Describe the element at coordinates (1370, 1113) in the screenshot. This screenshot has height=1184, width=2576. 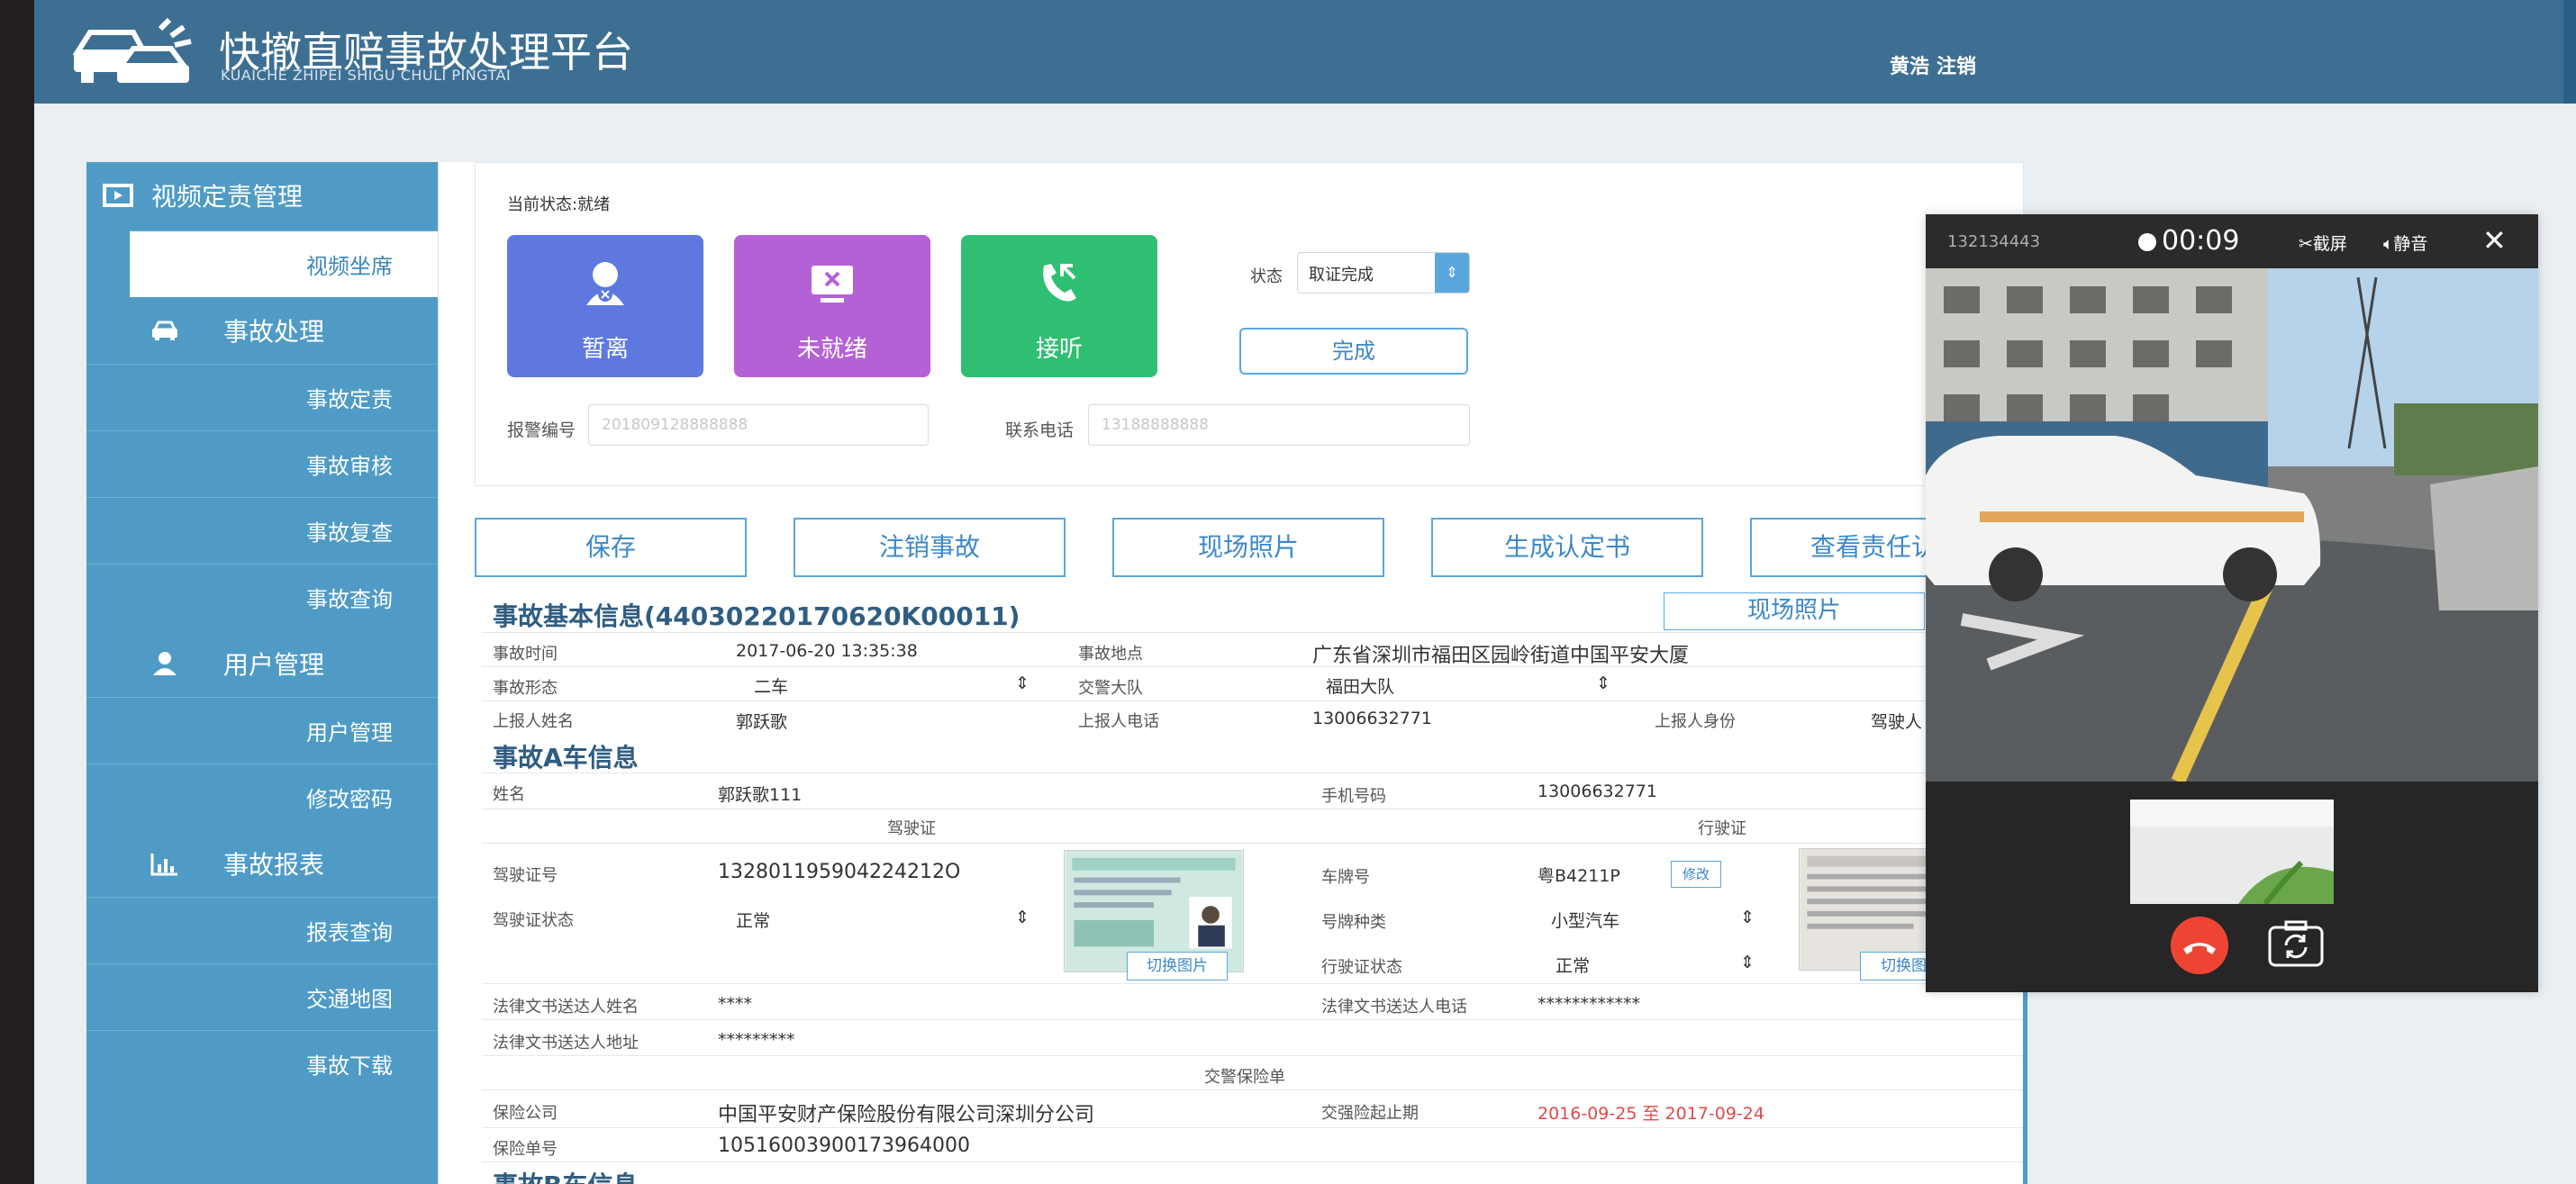
I see `period-label: 交强险起止期` at that location.